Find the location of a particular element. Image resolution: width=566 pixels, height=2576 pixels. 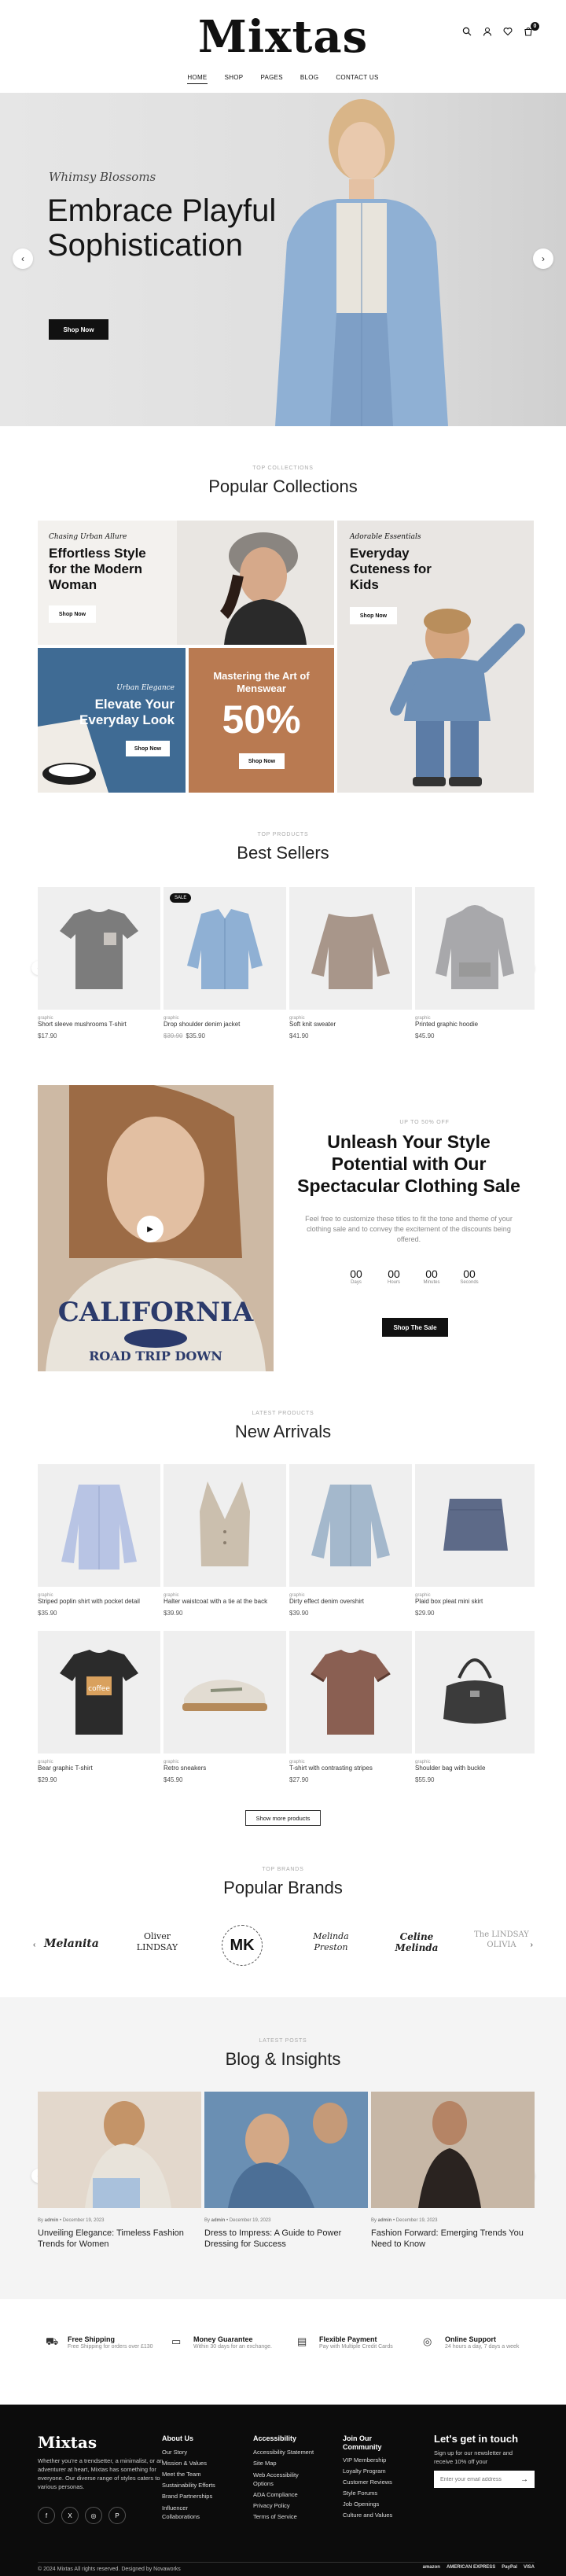

footer-link: Privacy Policy is located at coordinates (292, 2506).